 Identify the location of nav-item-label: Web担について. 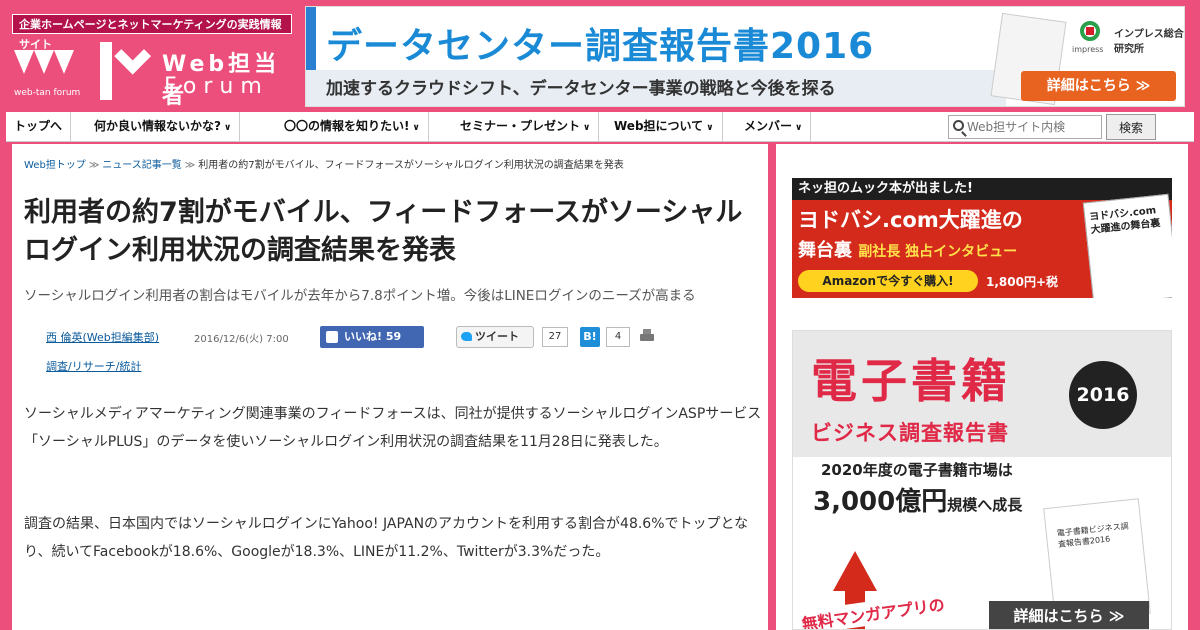
(659, 126).